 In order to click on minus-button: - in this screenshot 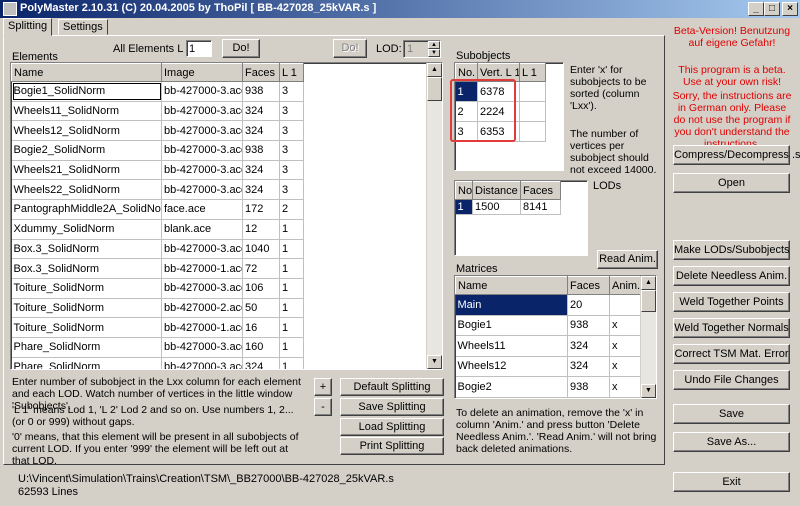, I will do `click(323, 407)`.